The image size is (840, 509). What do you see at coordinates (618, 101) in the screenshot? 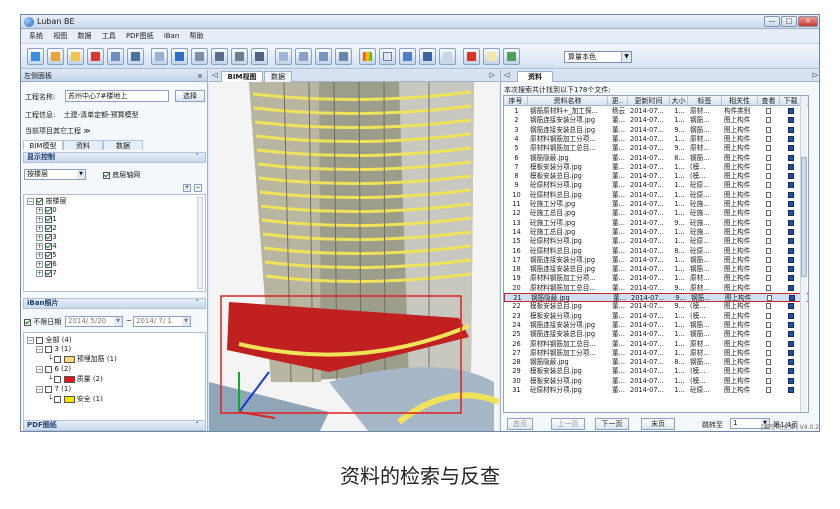
I see `col-updater: 更..` at bounding box center [618, 101].